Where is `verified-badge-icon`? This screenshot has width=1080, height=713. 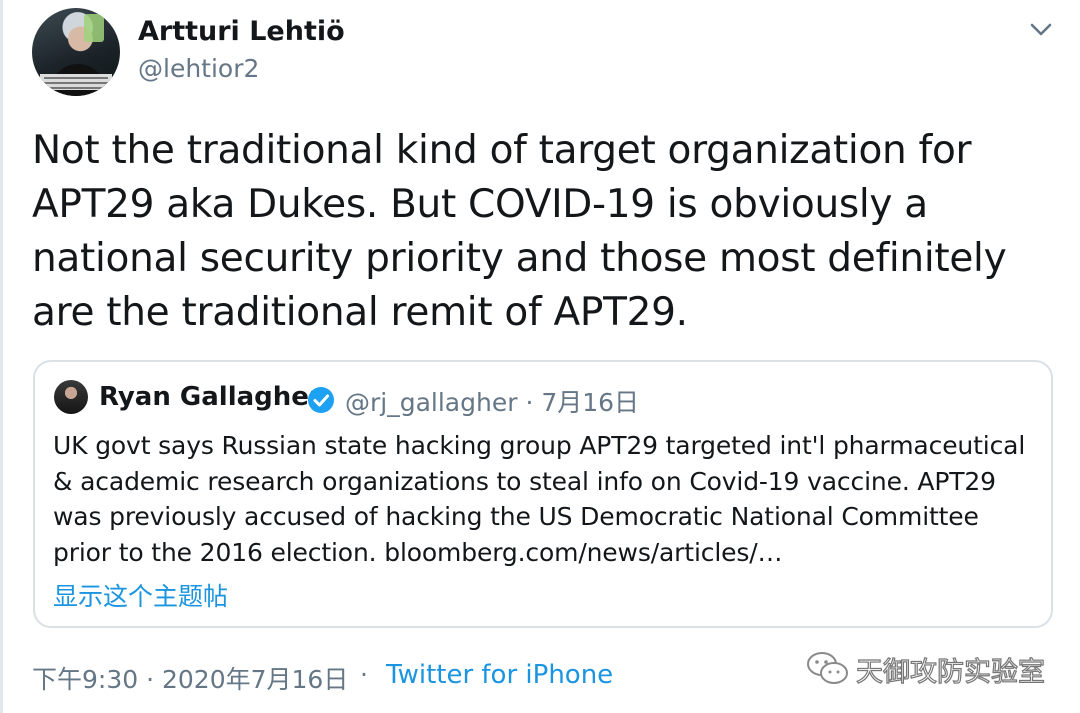
verified-badge-icon is located at coordinates (321, 400).